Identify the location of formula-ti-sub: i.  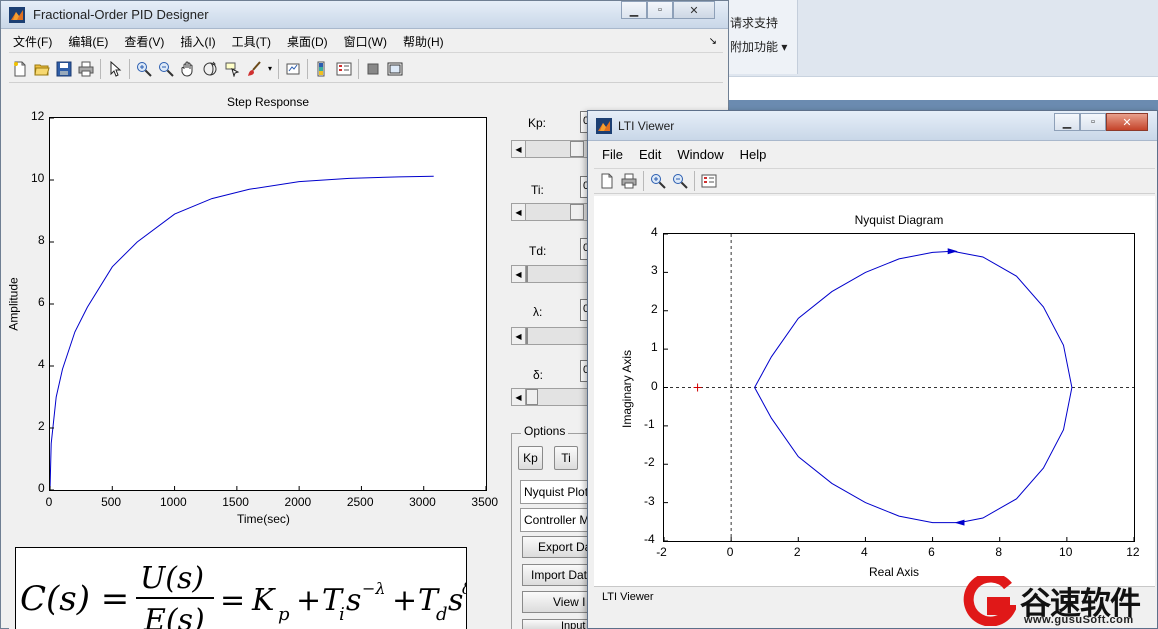
(342, 614).